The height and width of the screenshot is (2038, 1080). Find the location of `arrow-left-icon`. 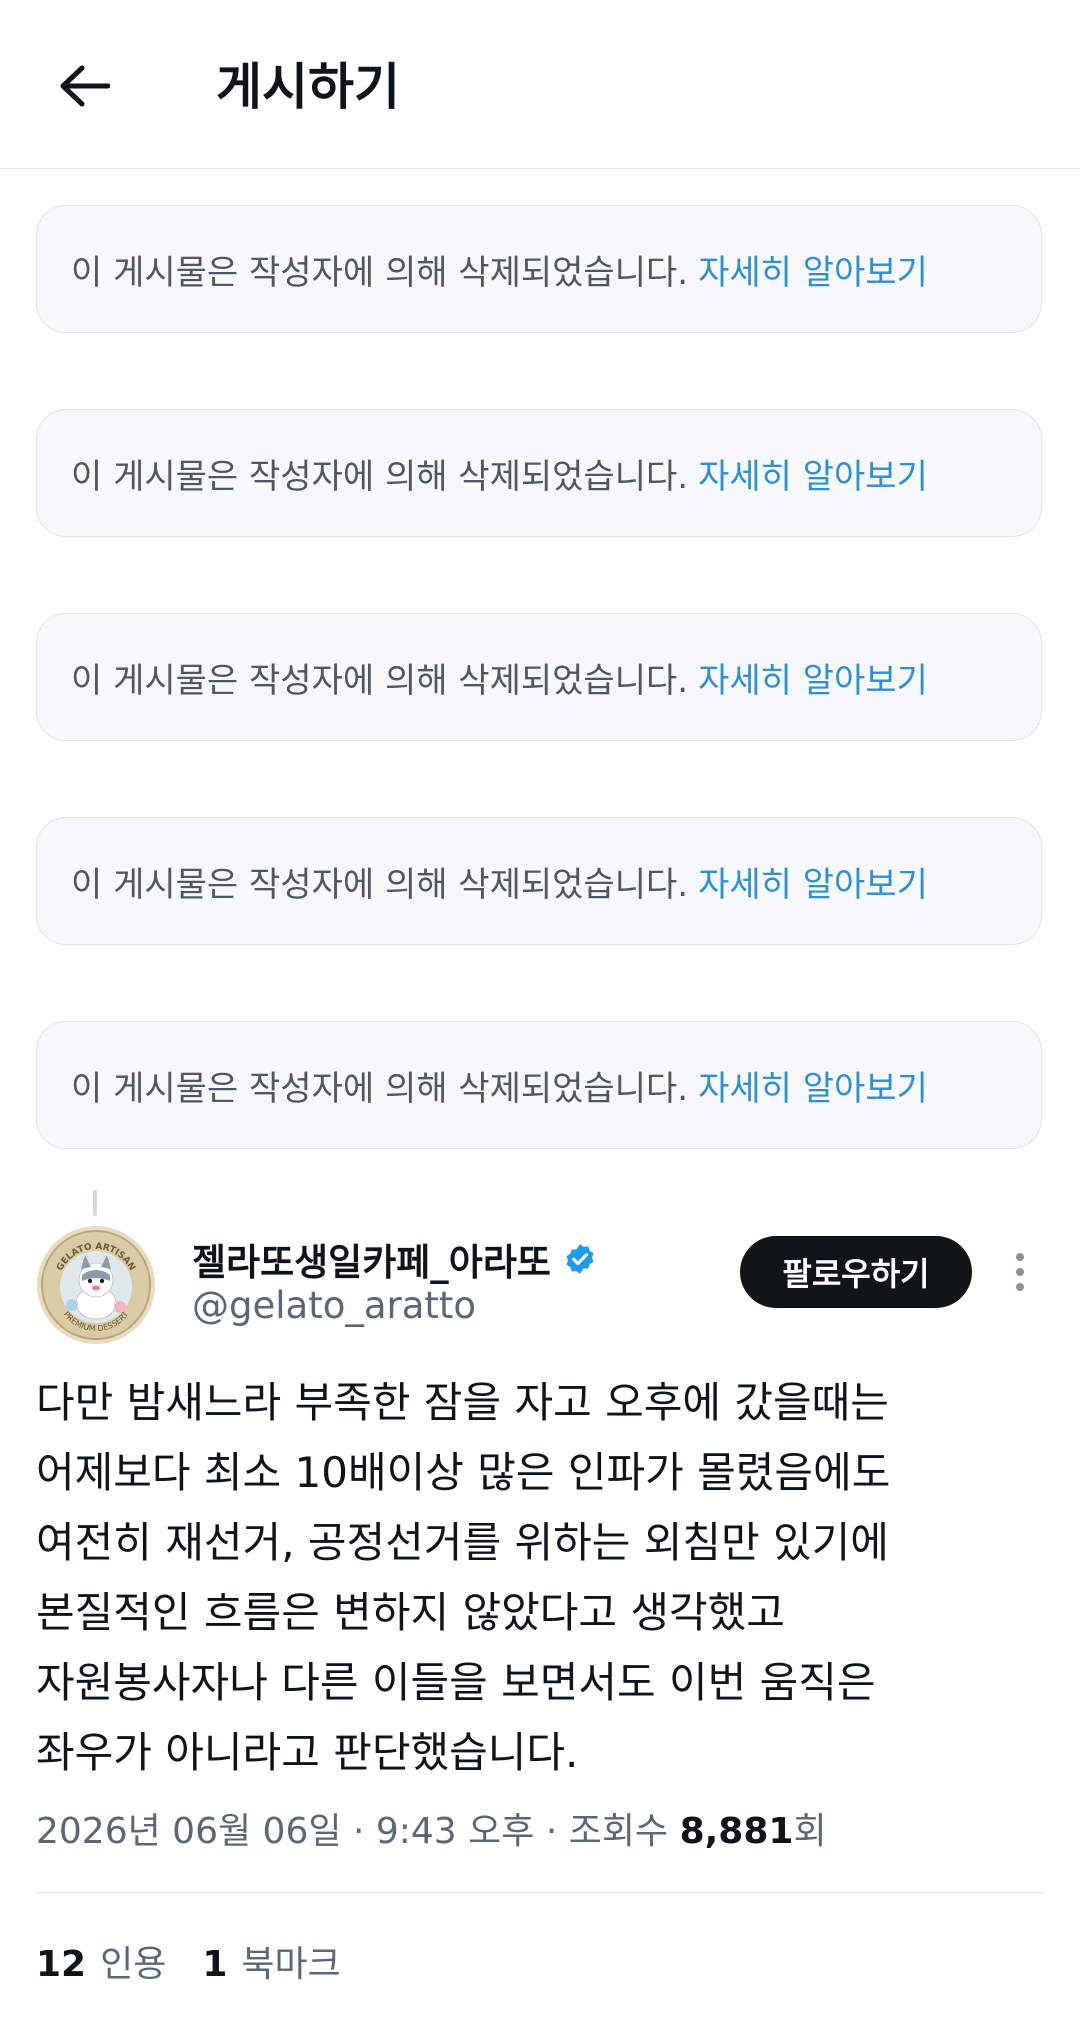

arrow-left-icon is located at coordinates (85, 86).